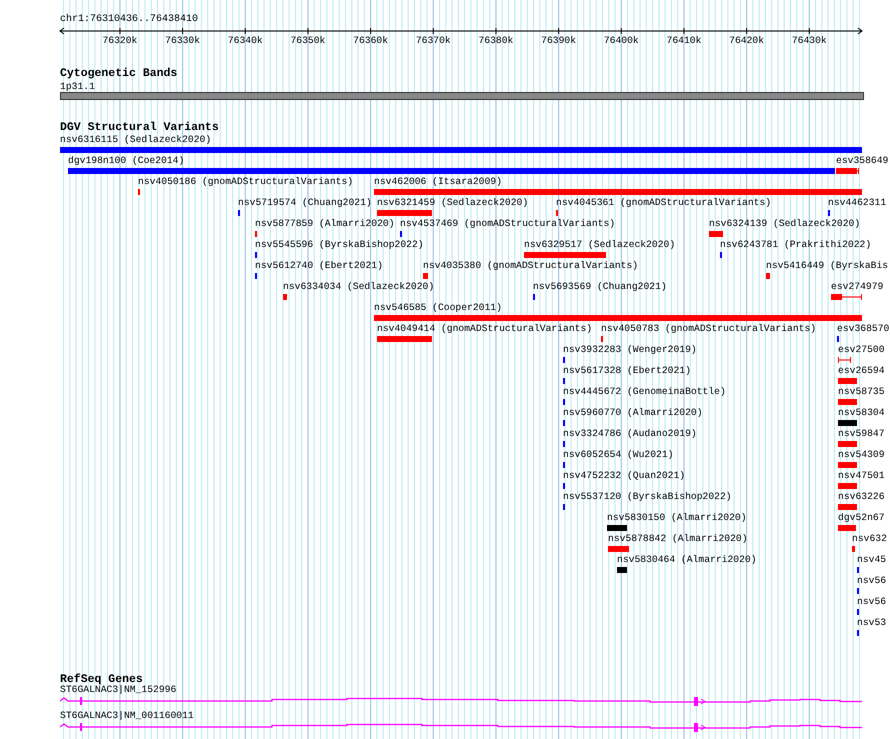 The height and width of the screenshot is (739, 890). What do you see at coordinates (861, 370) in the screenshot?
I see `feature-label: esv26594` at bounding box center [861, 370].